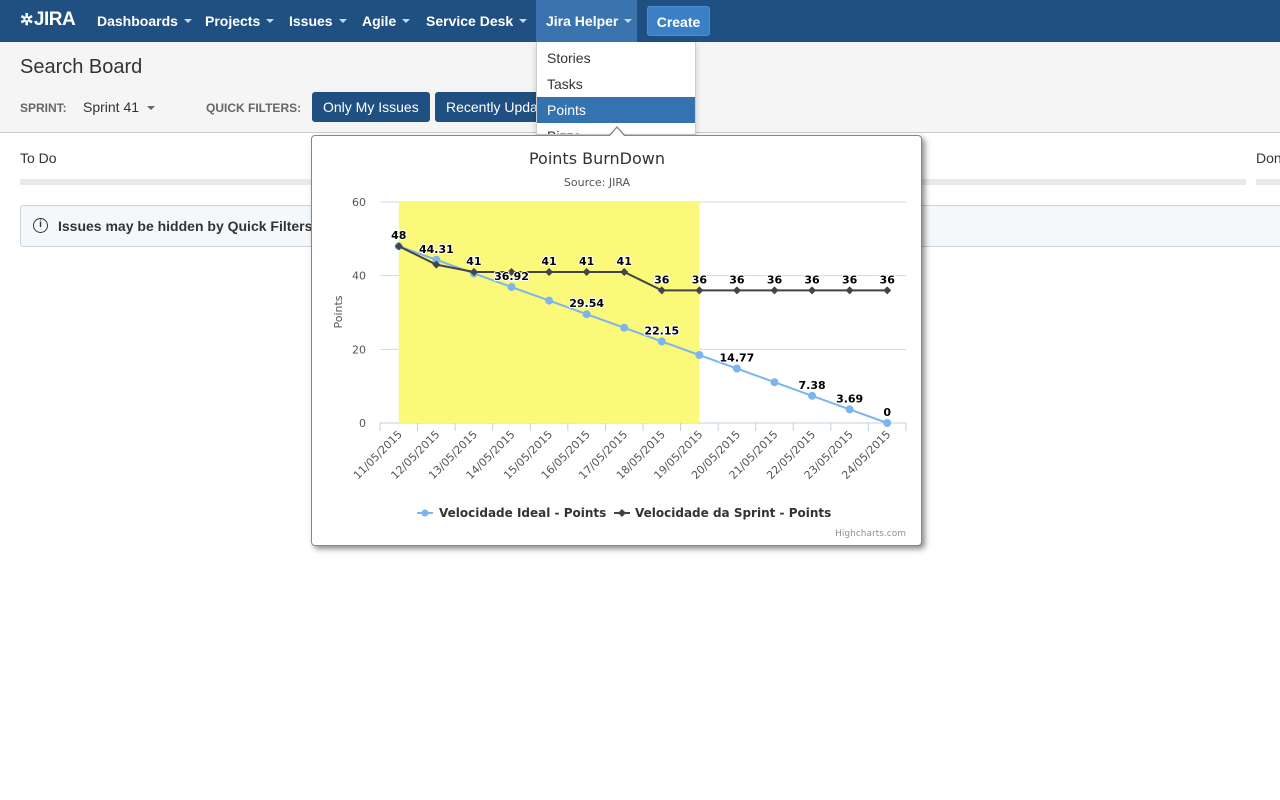 The height and width of the screenshot is (800, 1280). Describe the element at coordinates (812, 385) in the screenshot. I see `data-label: 7.38` at that location.